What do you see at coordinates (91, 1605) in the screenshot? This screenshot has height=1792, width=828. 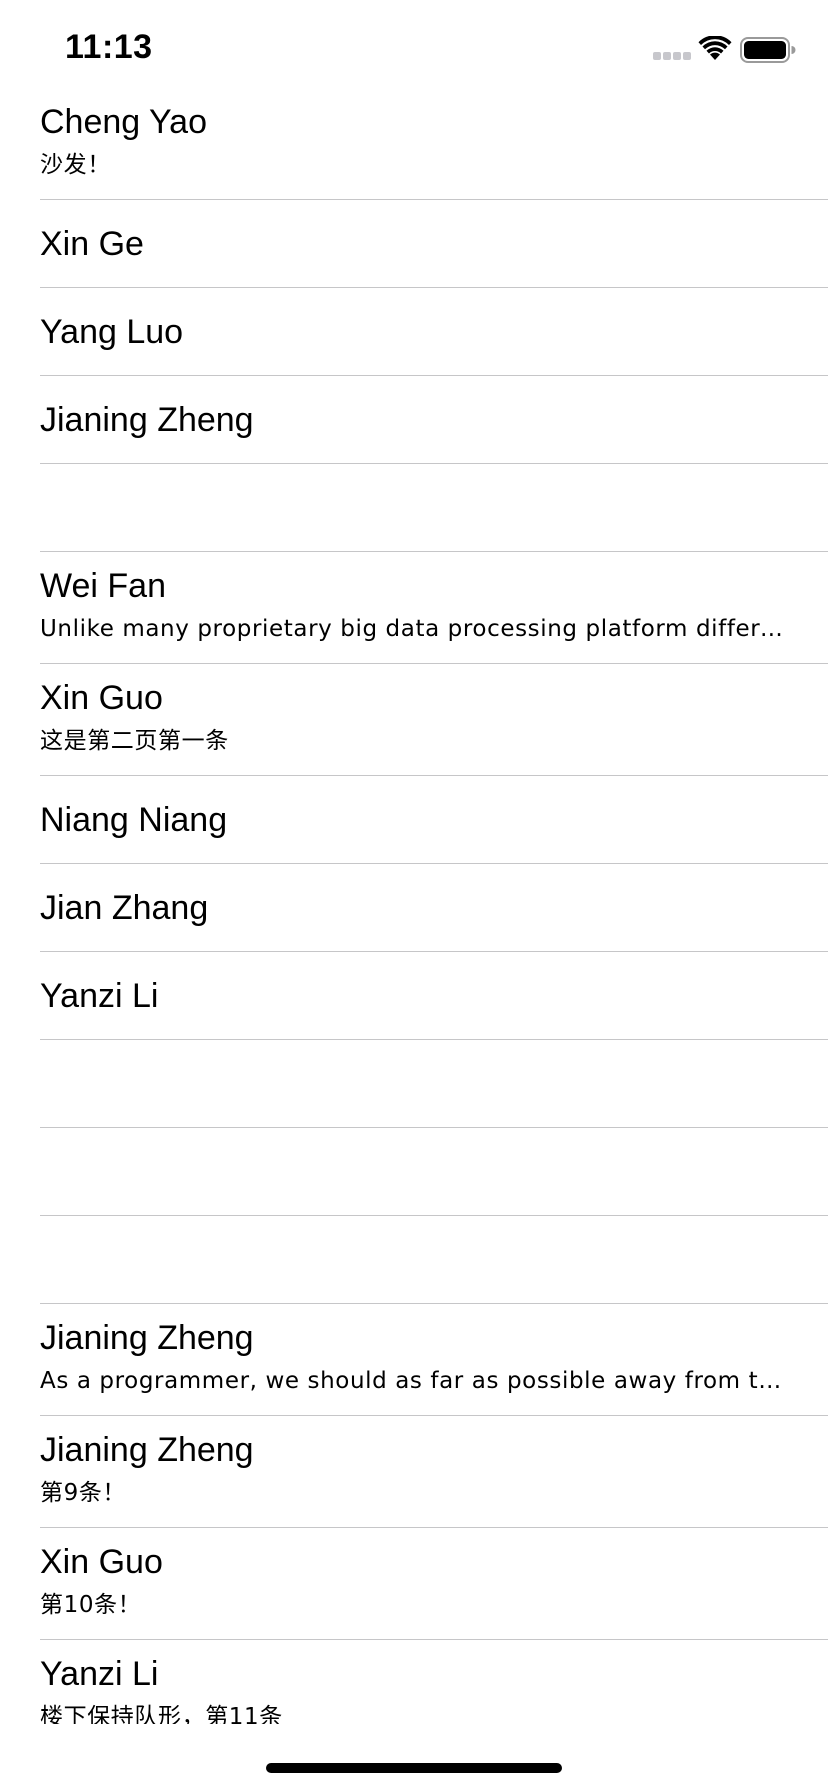 I see `item-subtitle: 第10条！` at bounding box center [91, 1605].